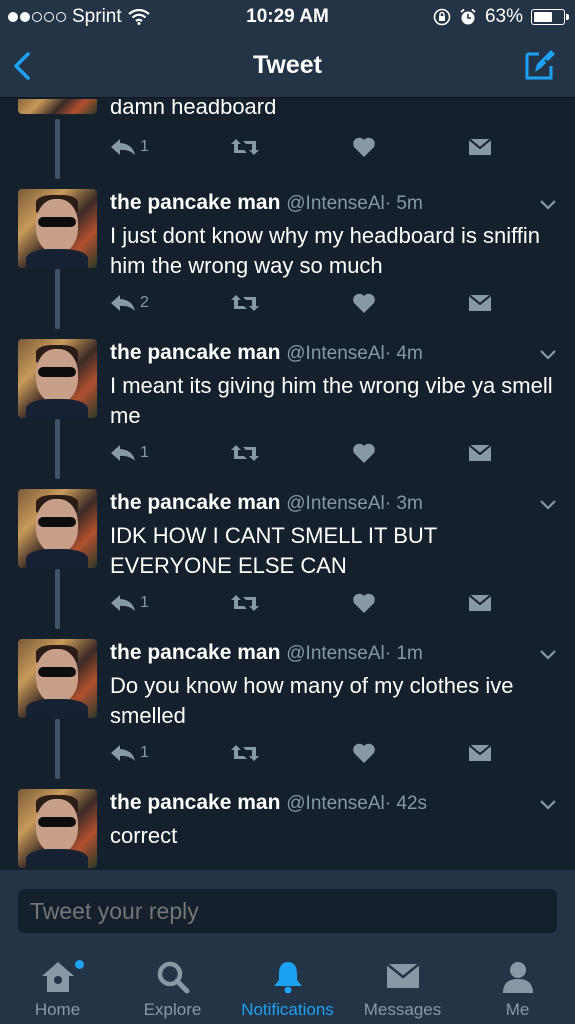 This screenshot has height=1024, width=575. I want to click on thread-line, so click(57, 149).